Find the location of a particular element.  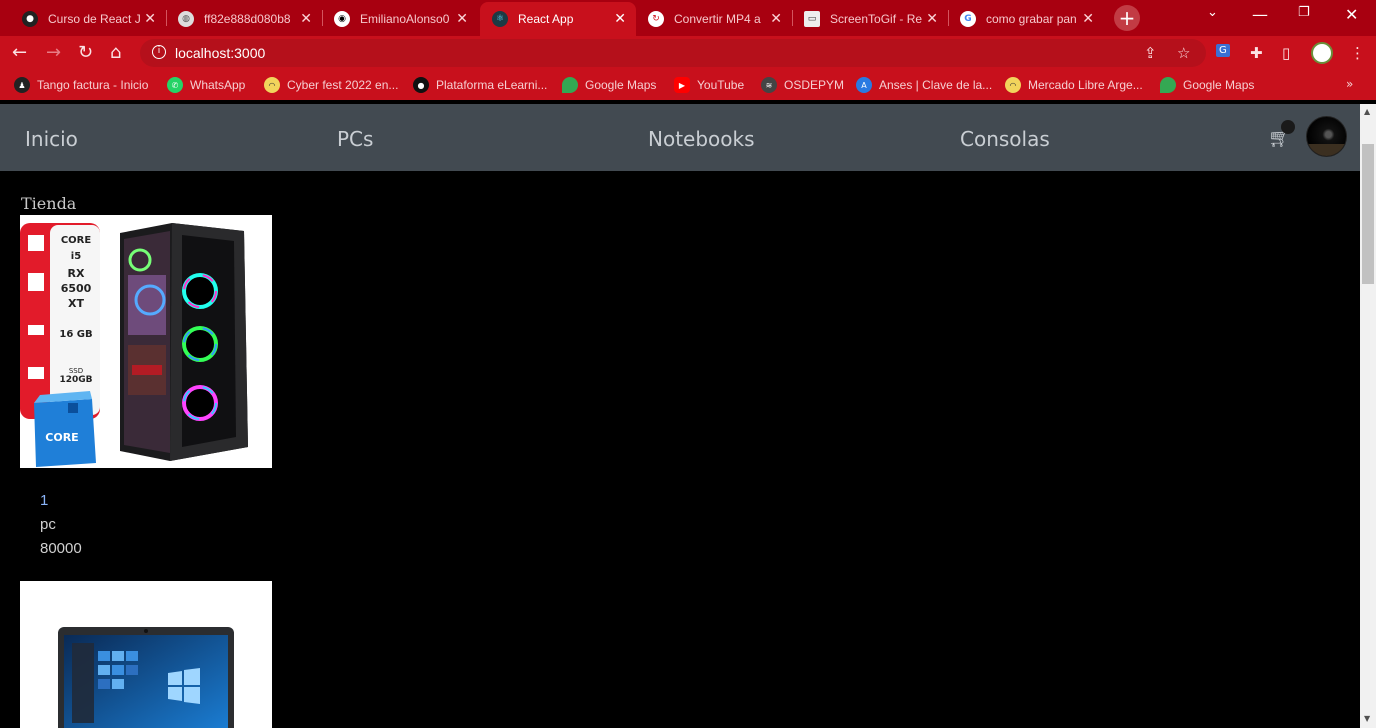

new-tab-button: + is located at coordinates (1127, 18).